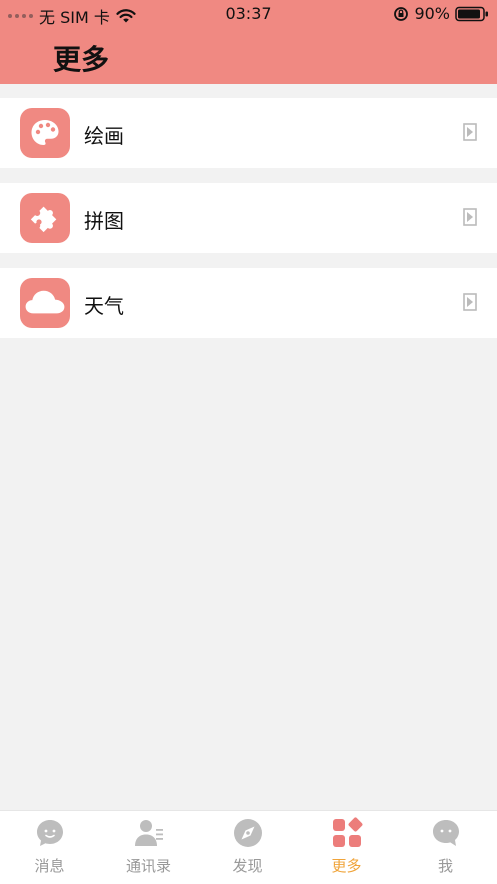  I want to click on rotation-lock-icon, so click(401, 13).